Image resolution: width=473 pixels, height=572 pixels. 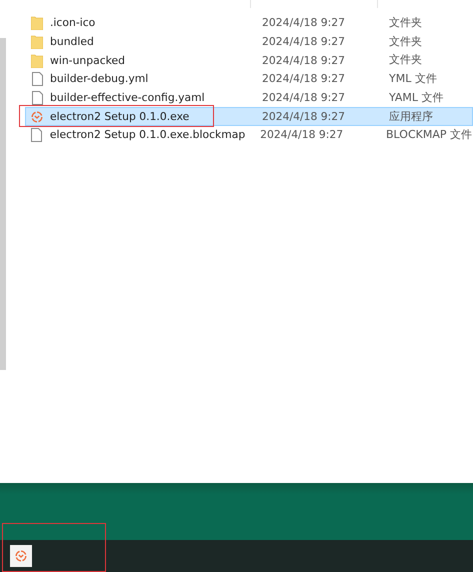 I want to click on file-name: bundled, so click(x=72, y=42).